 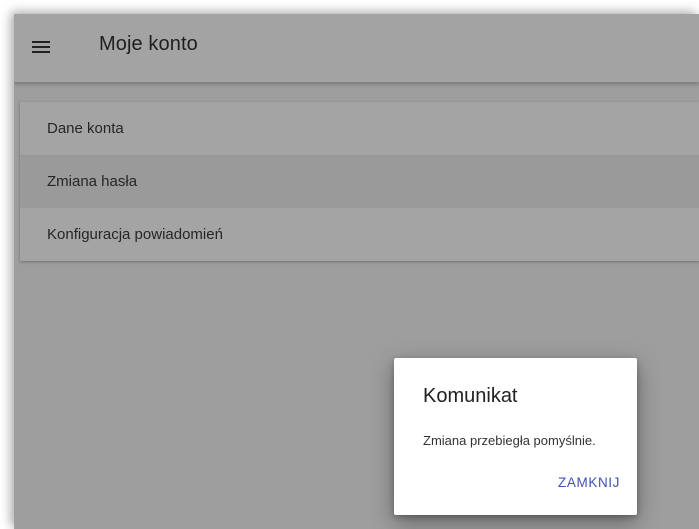 What do you see at coordinates (148, 44) in the screenshot?
I see `page-title: Moje konto` at bounding box center [148, 44].